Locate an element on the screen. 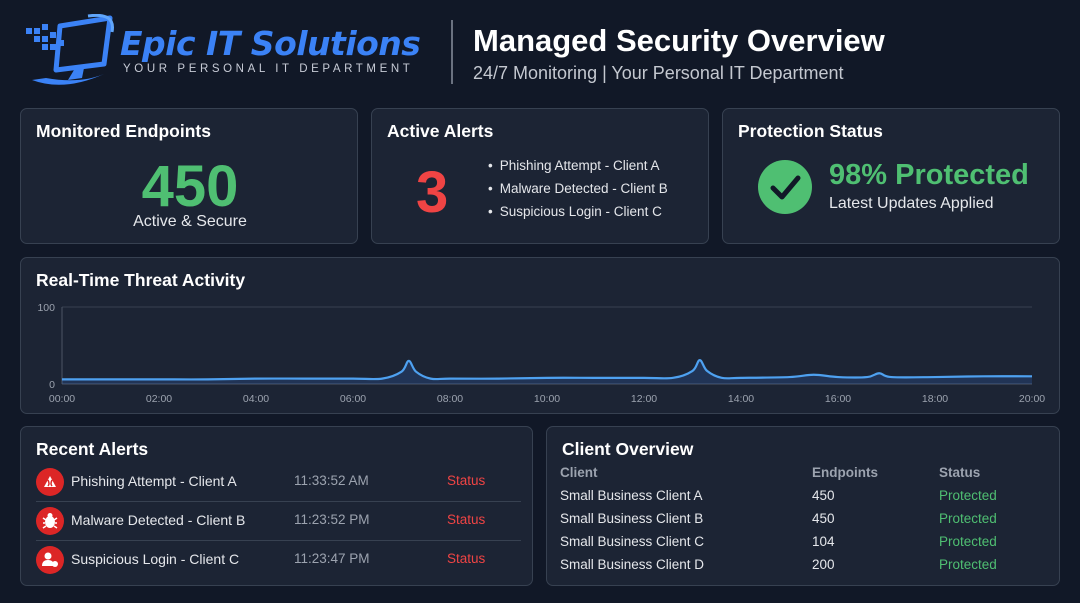 The height and width of the screenshot is (603, 1080). client-name: Small Business Client D is located at coordinates (632, 564).